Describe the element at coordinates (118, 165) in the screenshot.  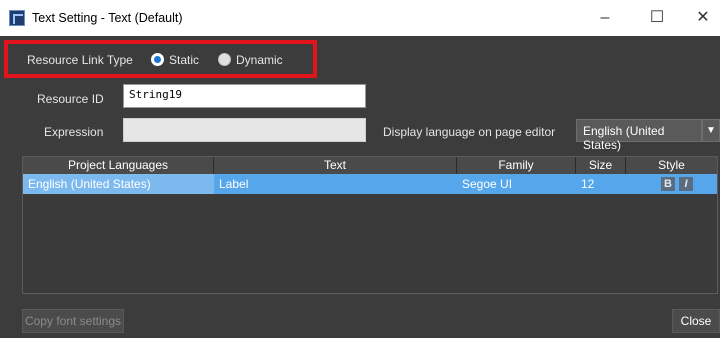
I see `col-header-project-languages: Project Languages` at that location.